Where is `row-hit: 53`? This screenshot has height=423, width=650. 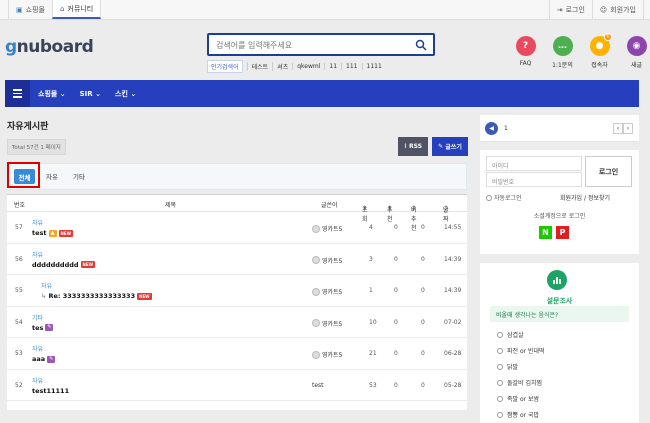
row-hit: 53 is located at coordinates (373, 385).